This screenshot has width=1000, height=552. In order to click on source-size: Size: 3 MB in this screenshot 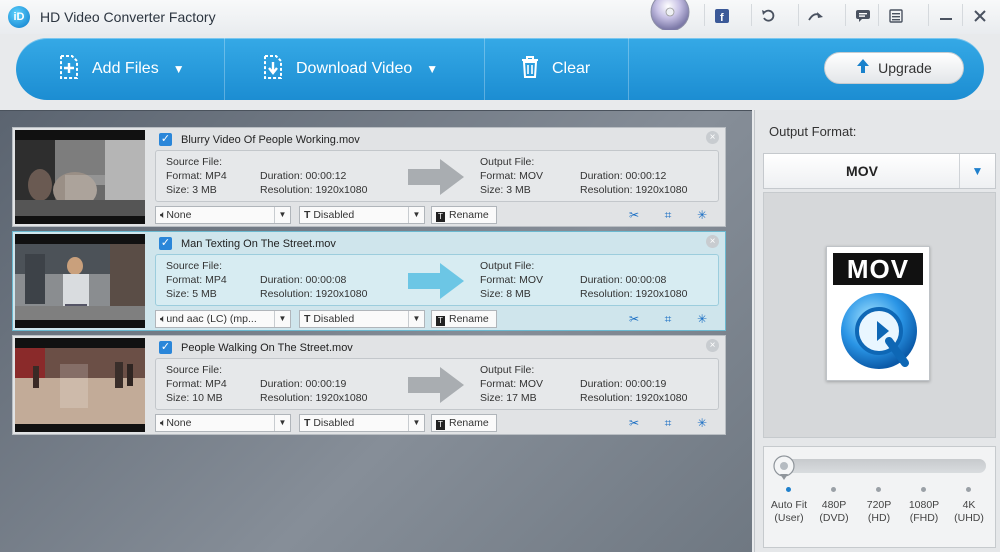, I will do `click(191, 190)`.